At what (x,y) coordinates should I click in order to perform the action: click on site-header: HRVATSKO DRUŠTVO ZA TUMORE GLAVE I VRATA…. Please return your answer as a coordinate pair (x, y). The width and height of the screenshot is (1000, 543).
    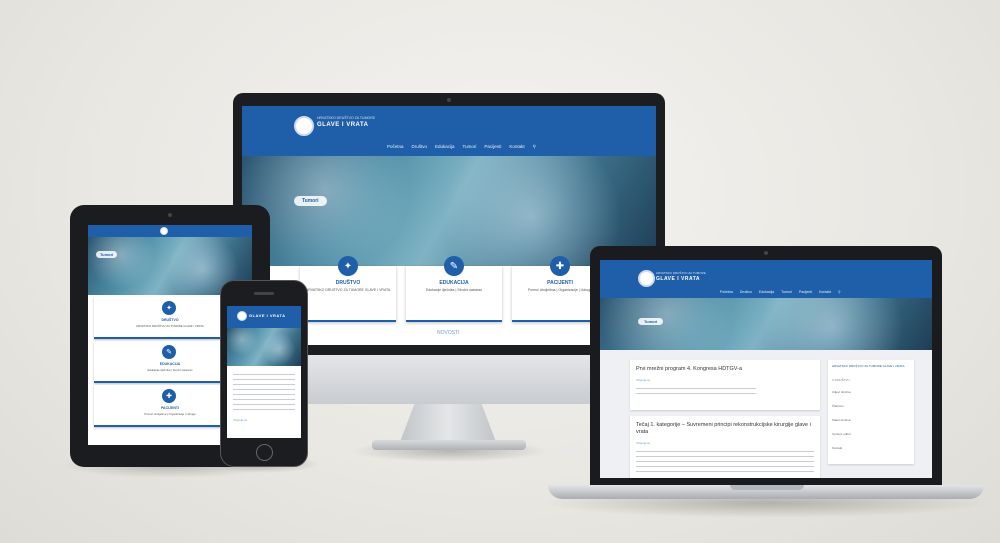
    Looking at the image, I should click on (449, 131).